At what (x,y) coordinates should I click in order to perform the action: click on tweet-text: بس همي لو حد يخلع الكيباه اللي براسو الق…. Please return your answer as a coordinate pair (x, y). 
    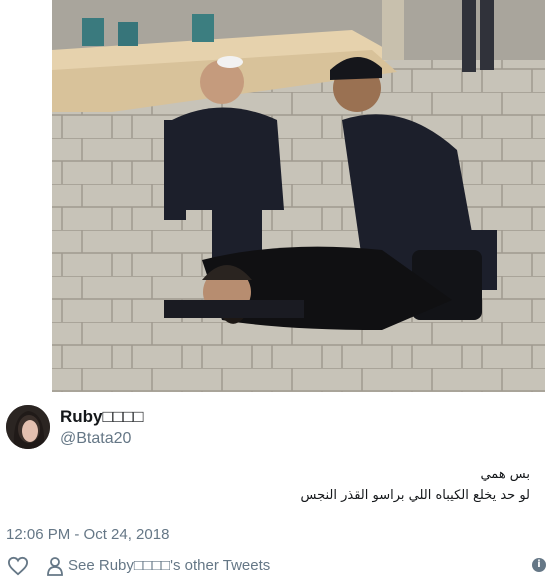
    Looking at the image, I should click on (280, 485).